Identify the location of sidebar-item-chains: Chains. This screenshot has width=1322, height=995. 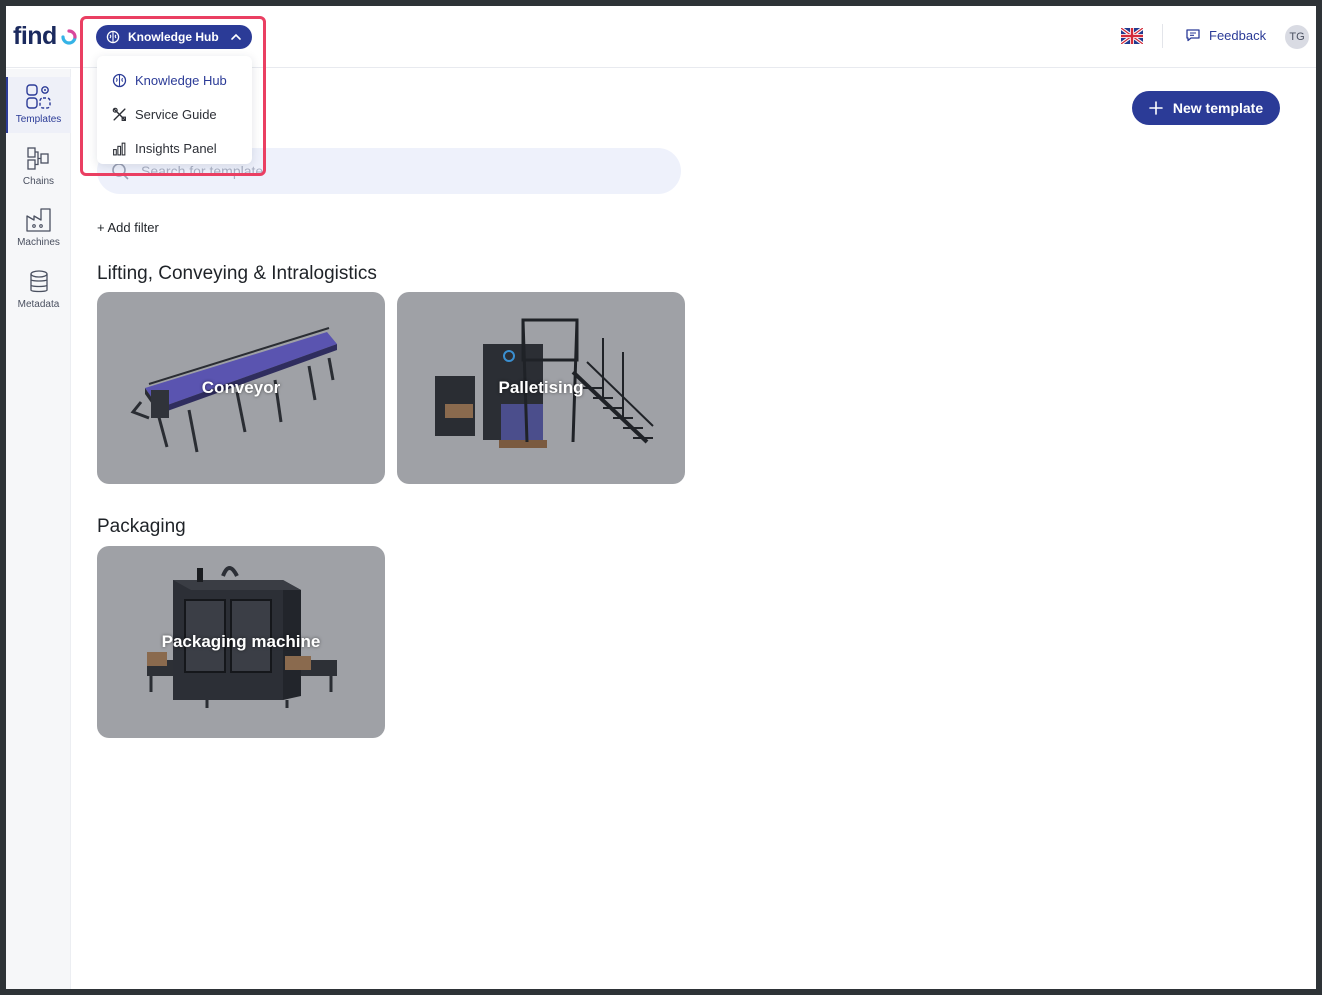
(38, 167).